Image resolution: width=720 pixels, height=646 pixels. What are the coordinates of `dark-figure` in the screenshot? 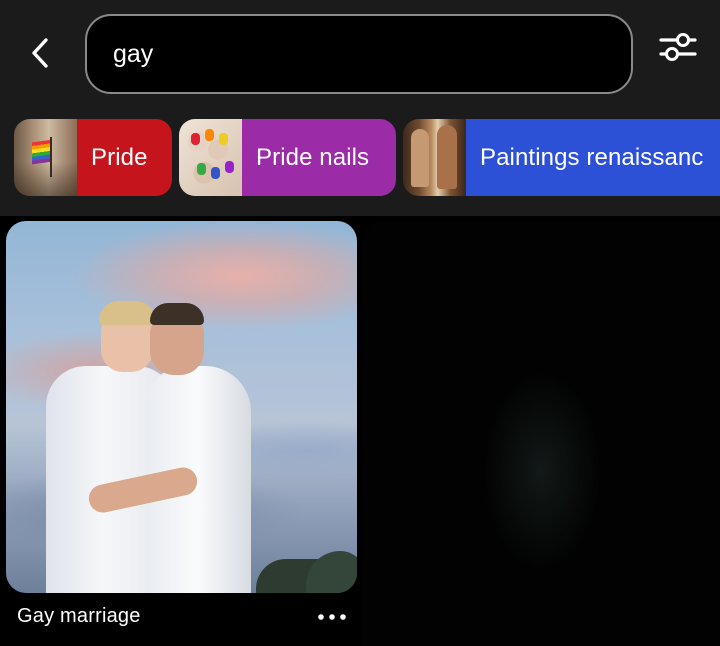 It's located at (542, 471).